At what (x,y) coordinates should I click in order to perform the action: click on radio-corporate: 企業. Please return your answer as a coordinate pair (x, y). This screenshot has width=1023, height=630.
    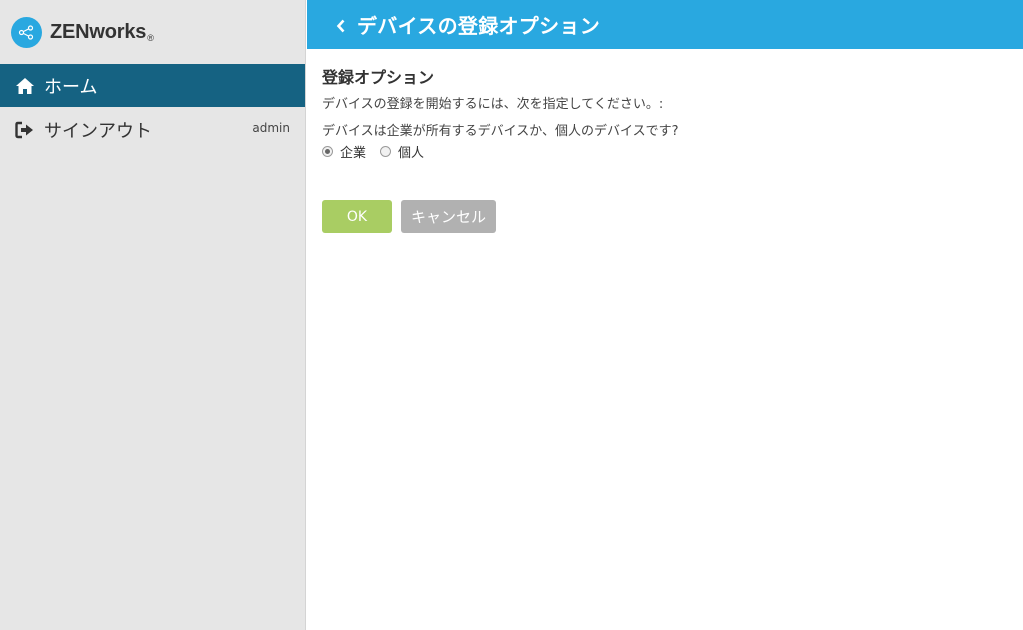
    Looking at the image, I should click on (344, 151).